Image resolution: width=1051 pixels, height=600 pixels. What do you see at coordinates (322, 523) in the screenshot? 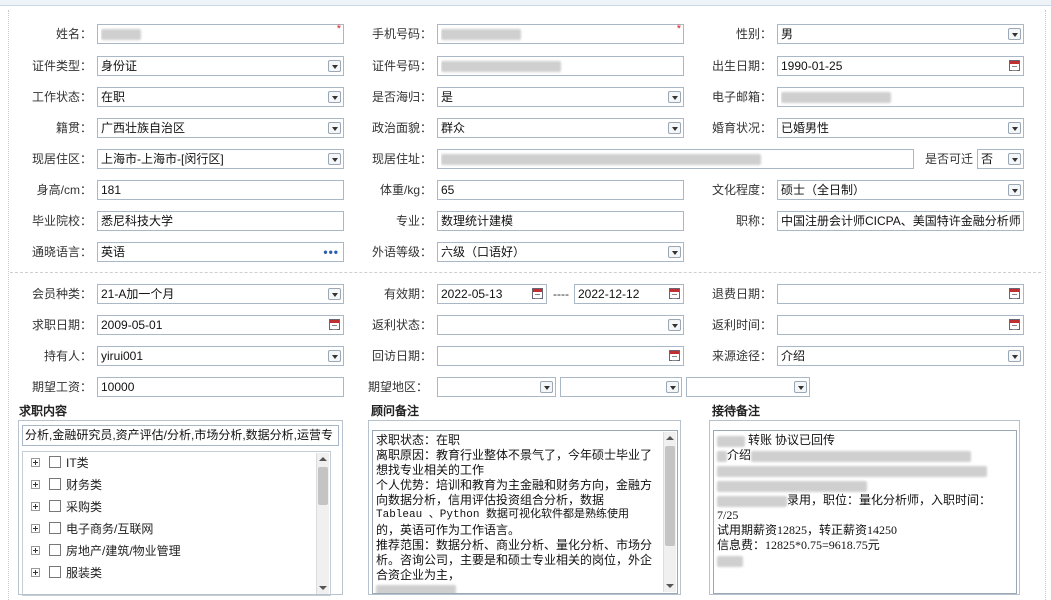
I see `tree-scrollbar` at bounding box center [322, 523].